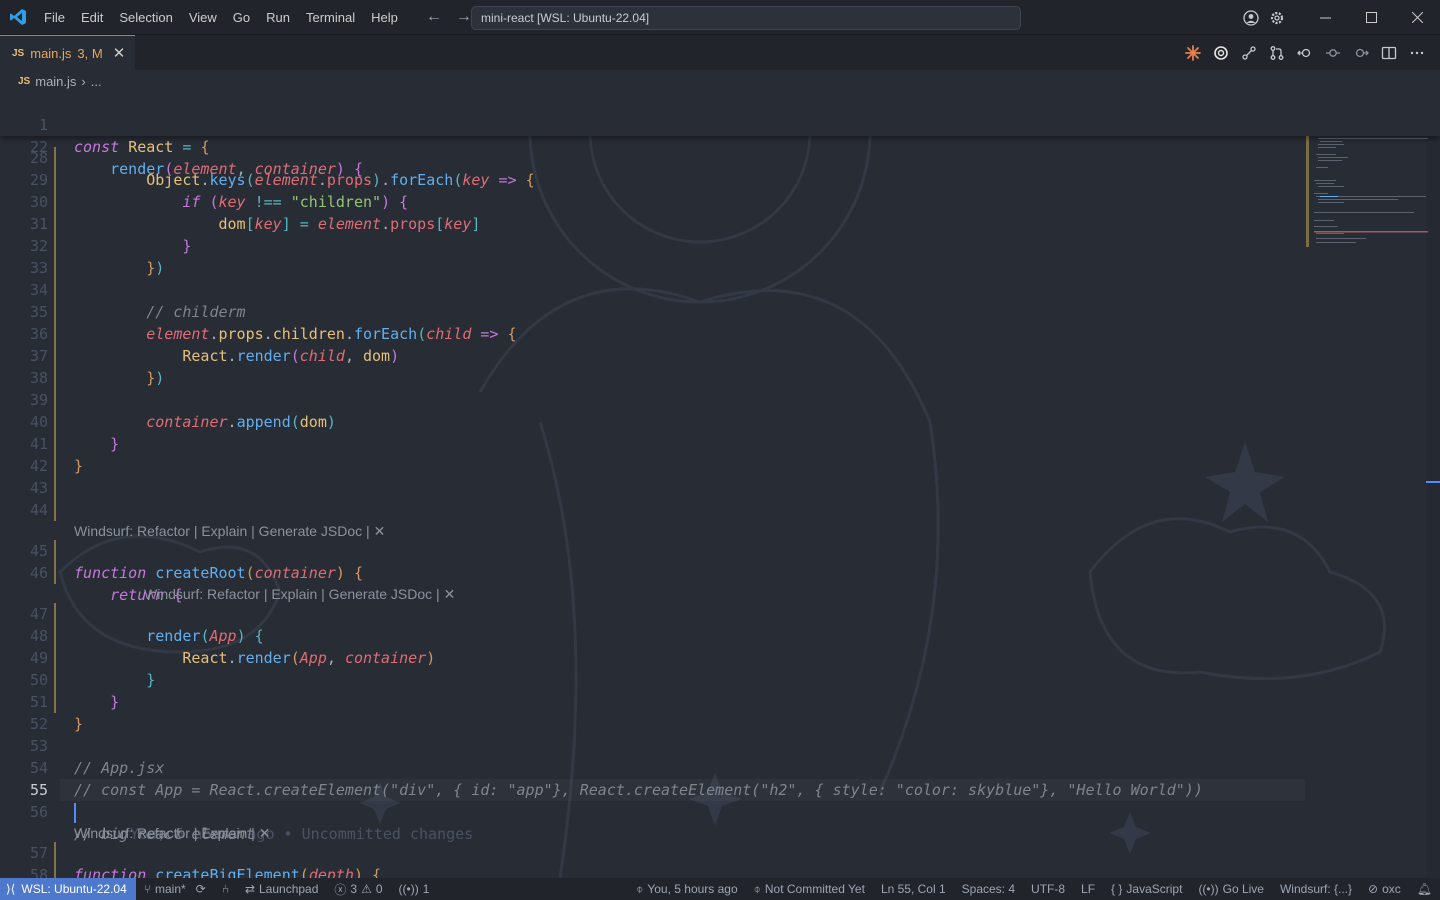  What do you see at coordinates (340, 889) in the screenshot?
I see `error-icon: ⓧ` at bounding box center [340, 889].